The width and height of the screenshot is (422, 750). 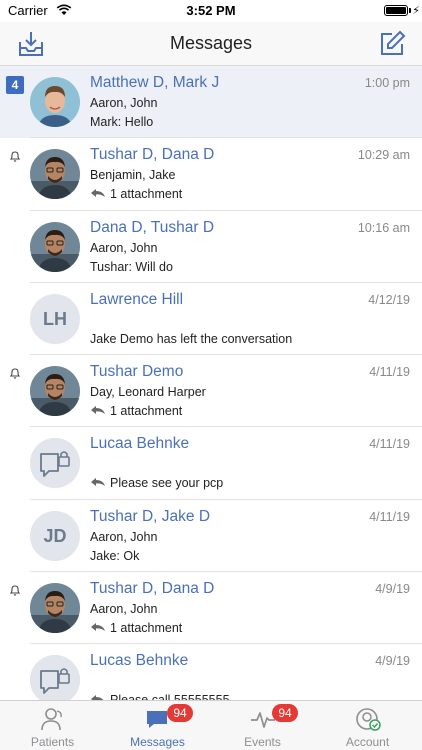 I want to click on participants: Day, Leonard Harper, so click(x=148, y=392).